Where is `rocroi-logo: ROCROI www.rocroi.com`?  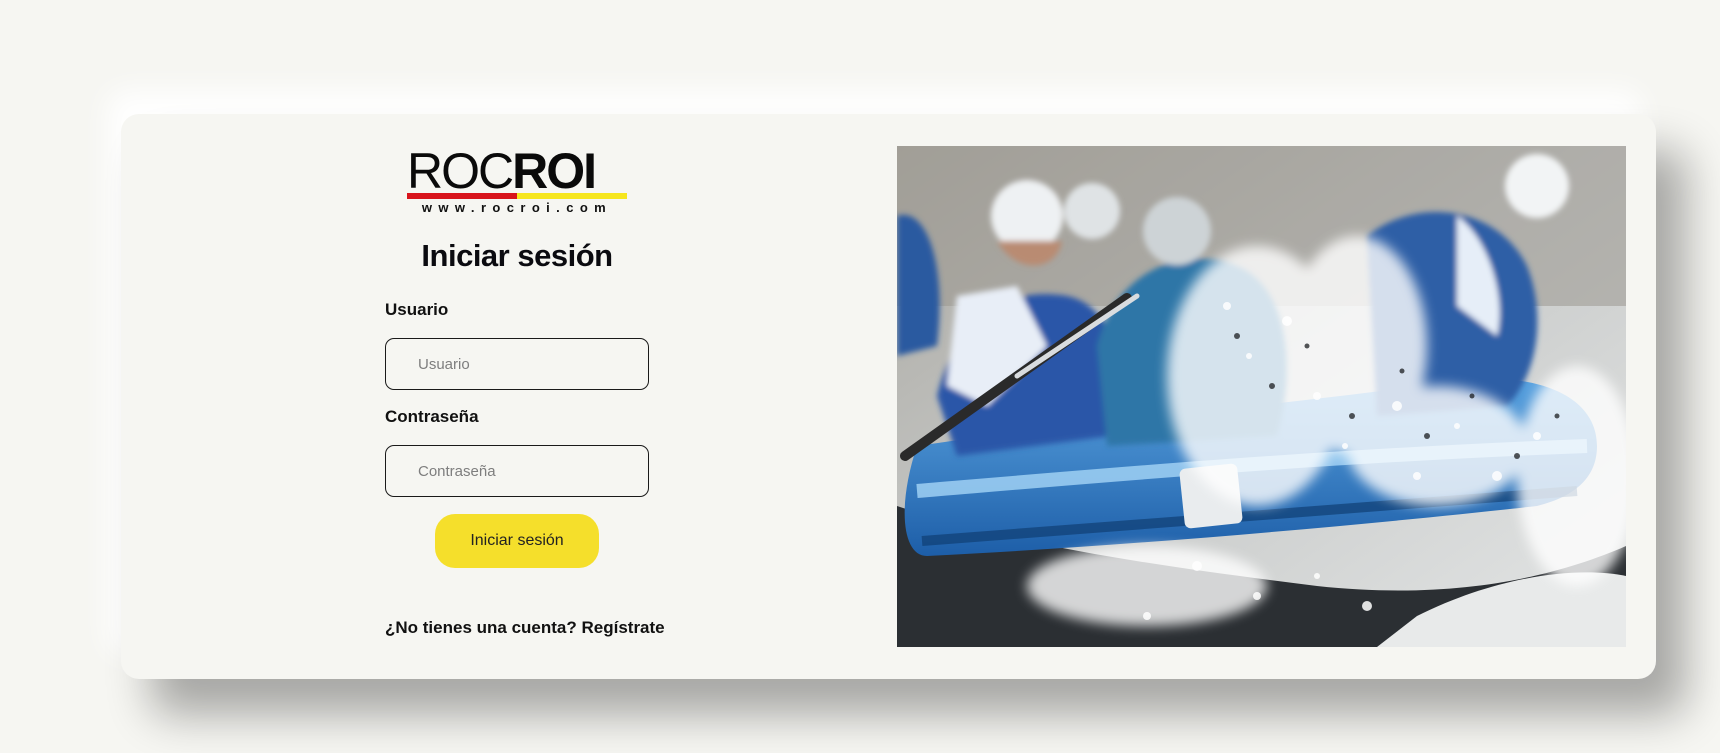
rocroi-logo: ROCROI www.rocroi.com is located at coordinates (517, 181).